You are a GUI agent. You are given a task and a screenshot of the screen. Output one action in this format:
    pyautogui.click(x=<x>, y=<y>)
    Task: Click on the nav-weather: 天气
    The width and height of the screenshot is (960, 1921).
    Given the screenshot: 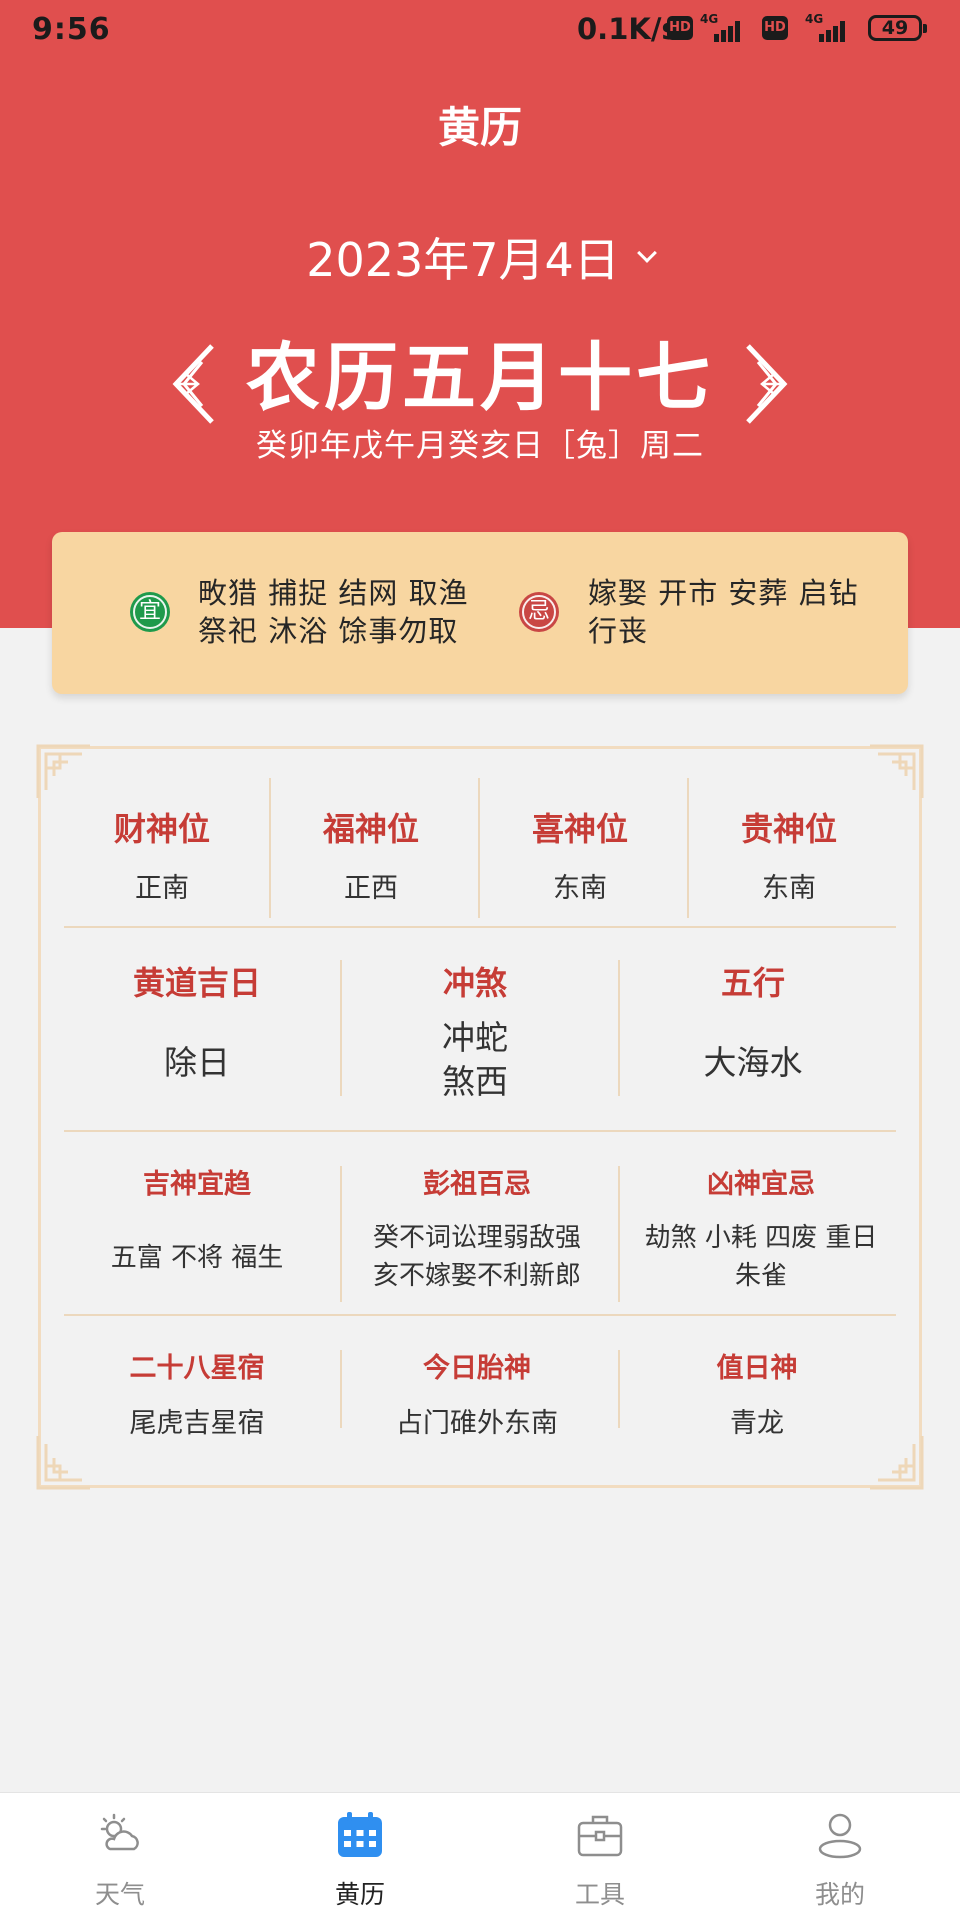 What is the action you would take?
    pyautogui.click(x=120, y=1857)
    